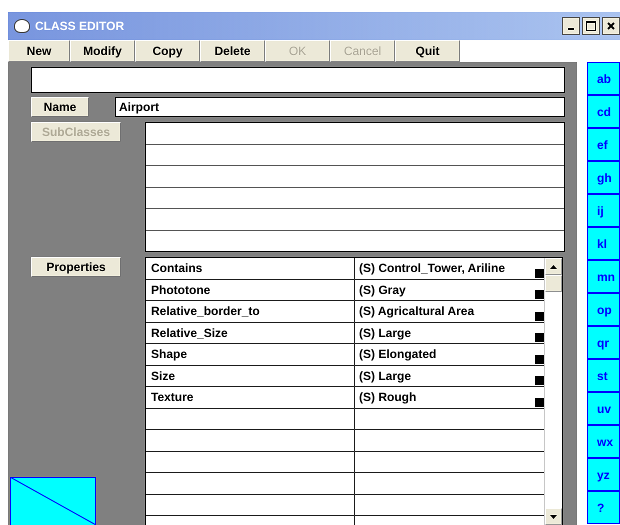  What do you see at coordinates (250, 268) in the screenshot?
I see `table-cell: Contains` at bounding box center [250, 268].